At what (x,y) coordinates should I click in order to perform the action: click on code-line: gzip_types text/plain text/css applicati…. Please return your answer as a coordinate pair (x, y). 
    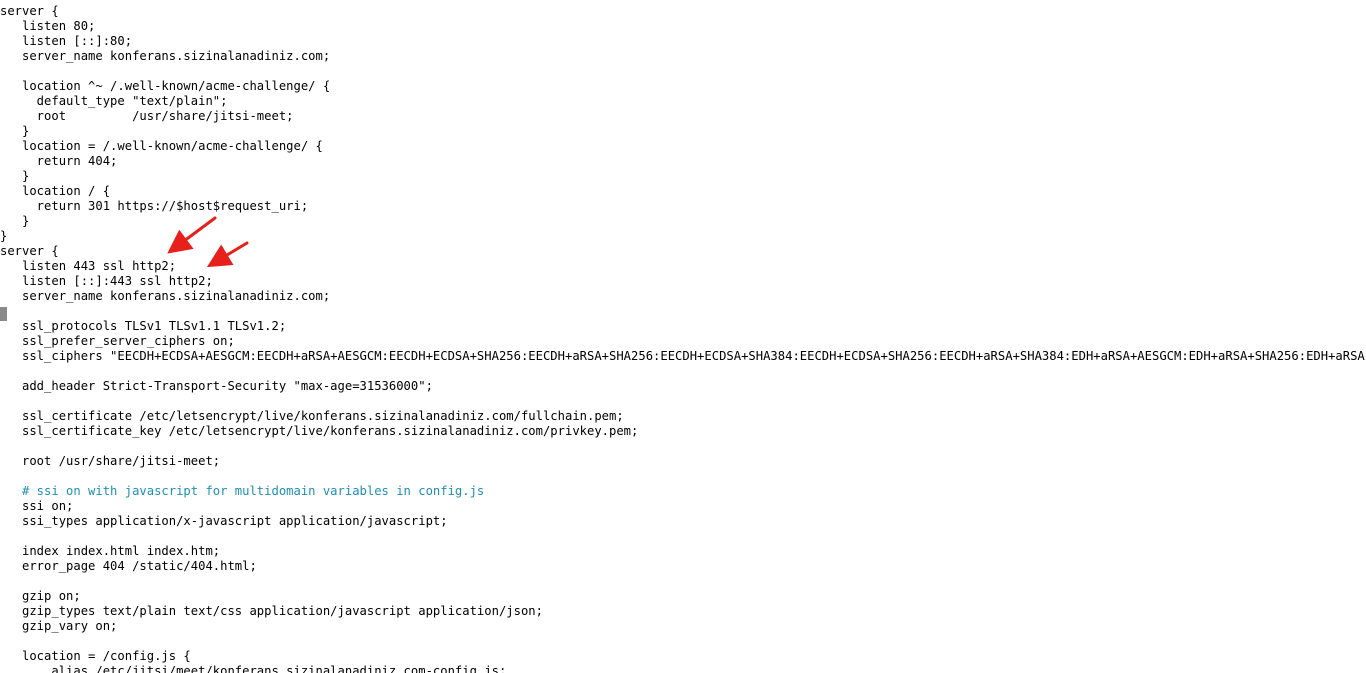
    Looking at the image, I should click on (271, 611).